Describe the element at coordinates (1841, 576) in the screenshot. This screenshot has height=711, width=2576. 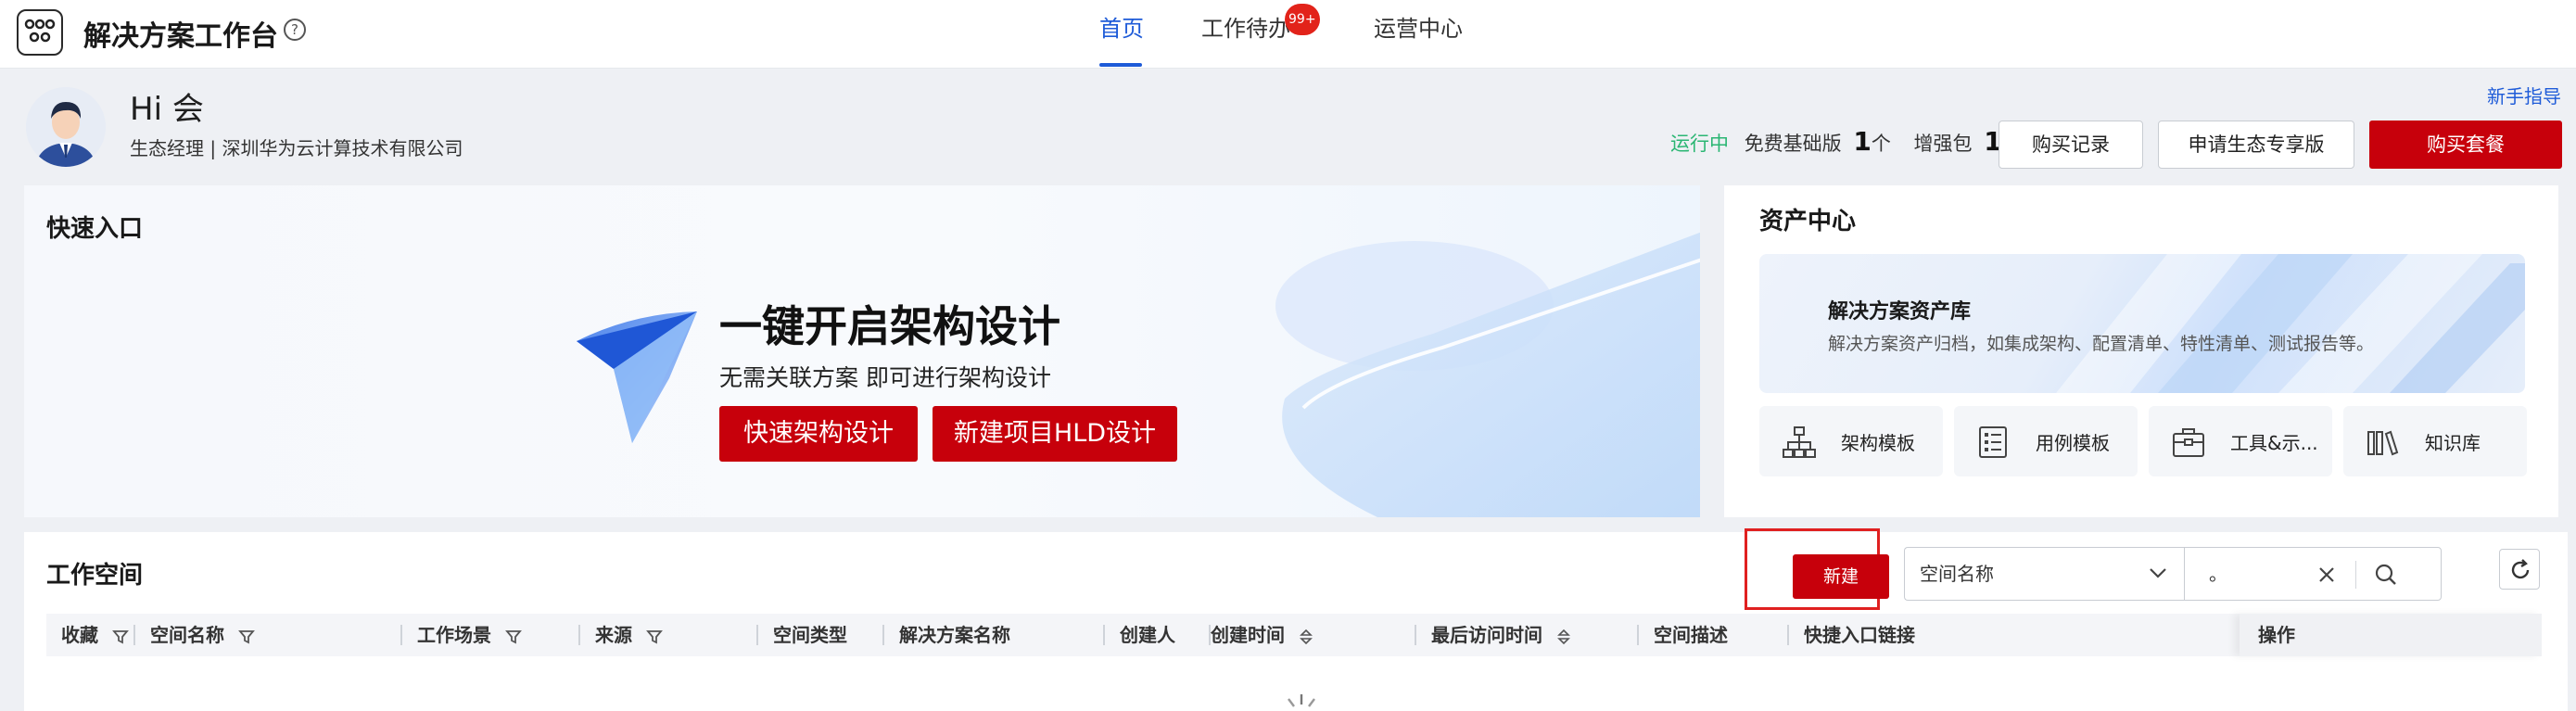
I see `new-workspace-button: 新建` at that location.